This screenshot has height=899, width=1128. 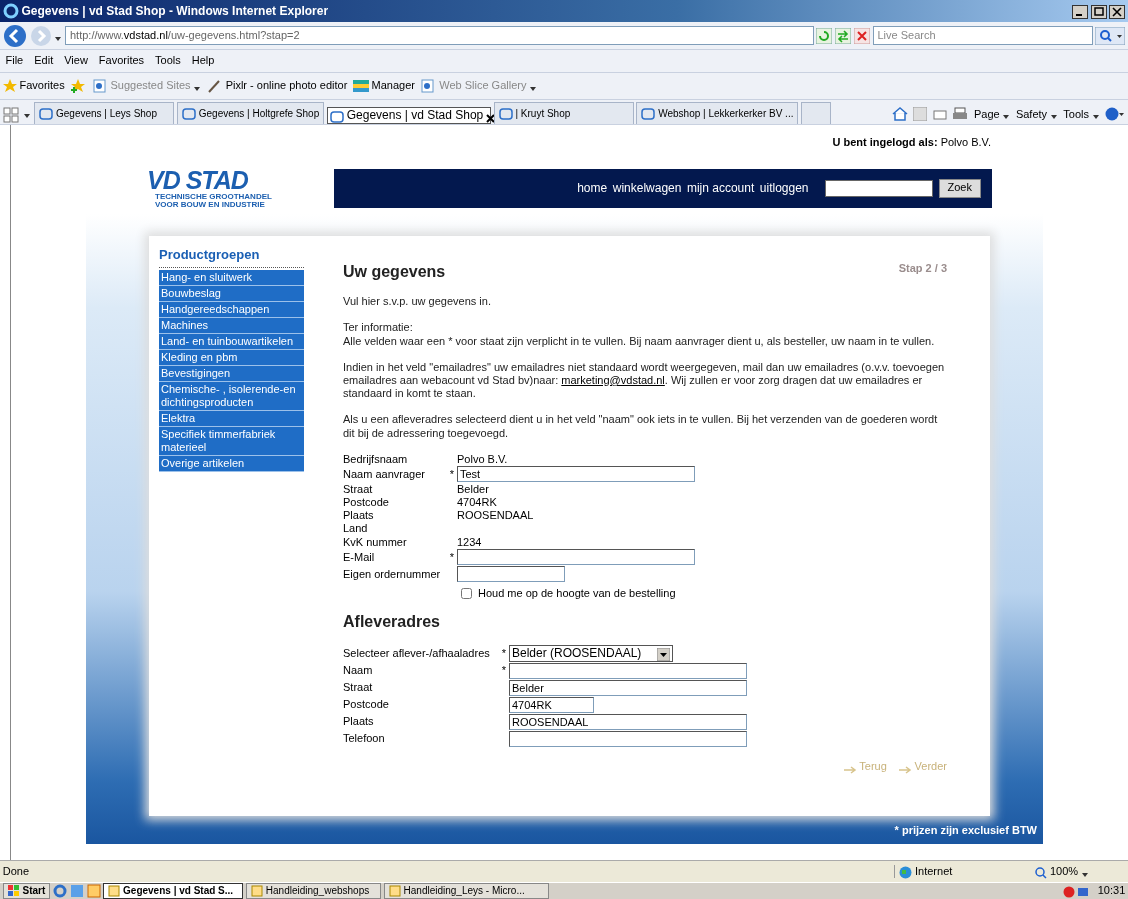 I want to click on search-field: Live Search, so click(x=982, y=35).